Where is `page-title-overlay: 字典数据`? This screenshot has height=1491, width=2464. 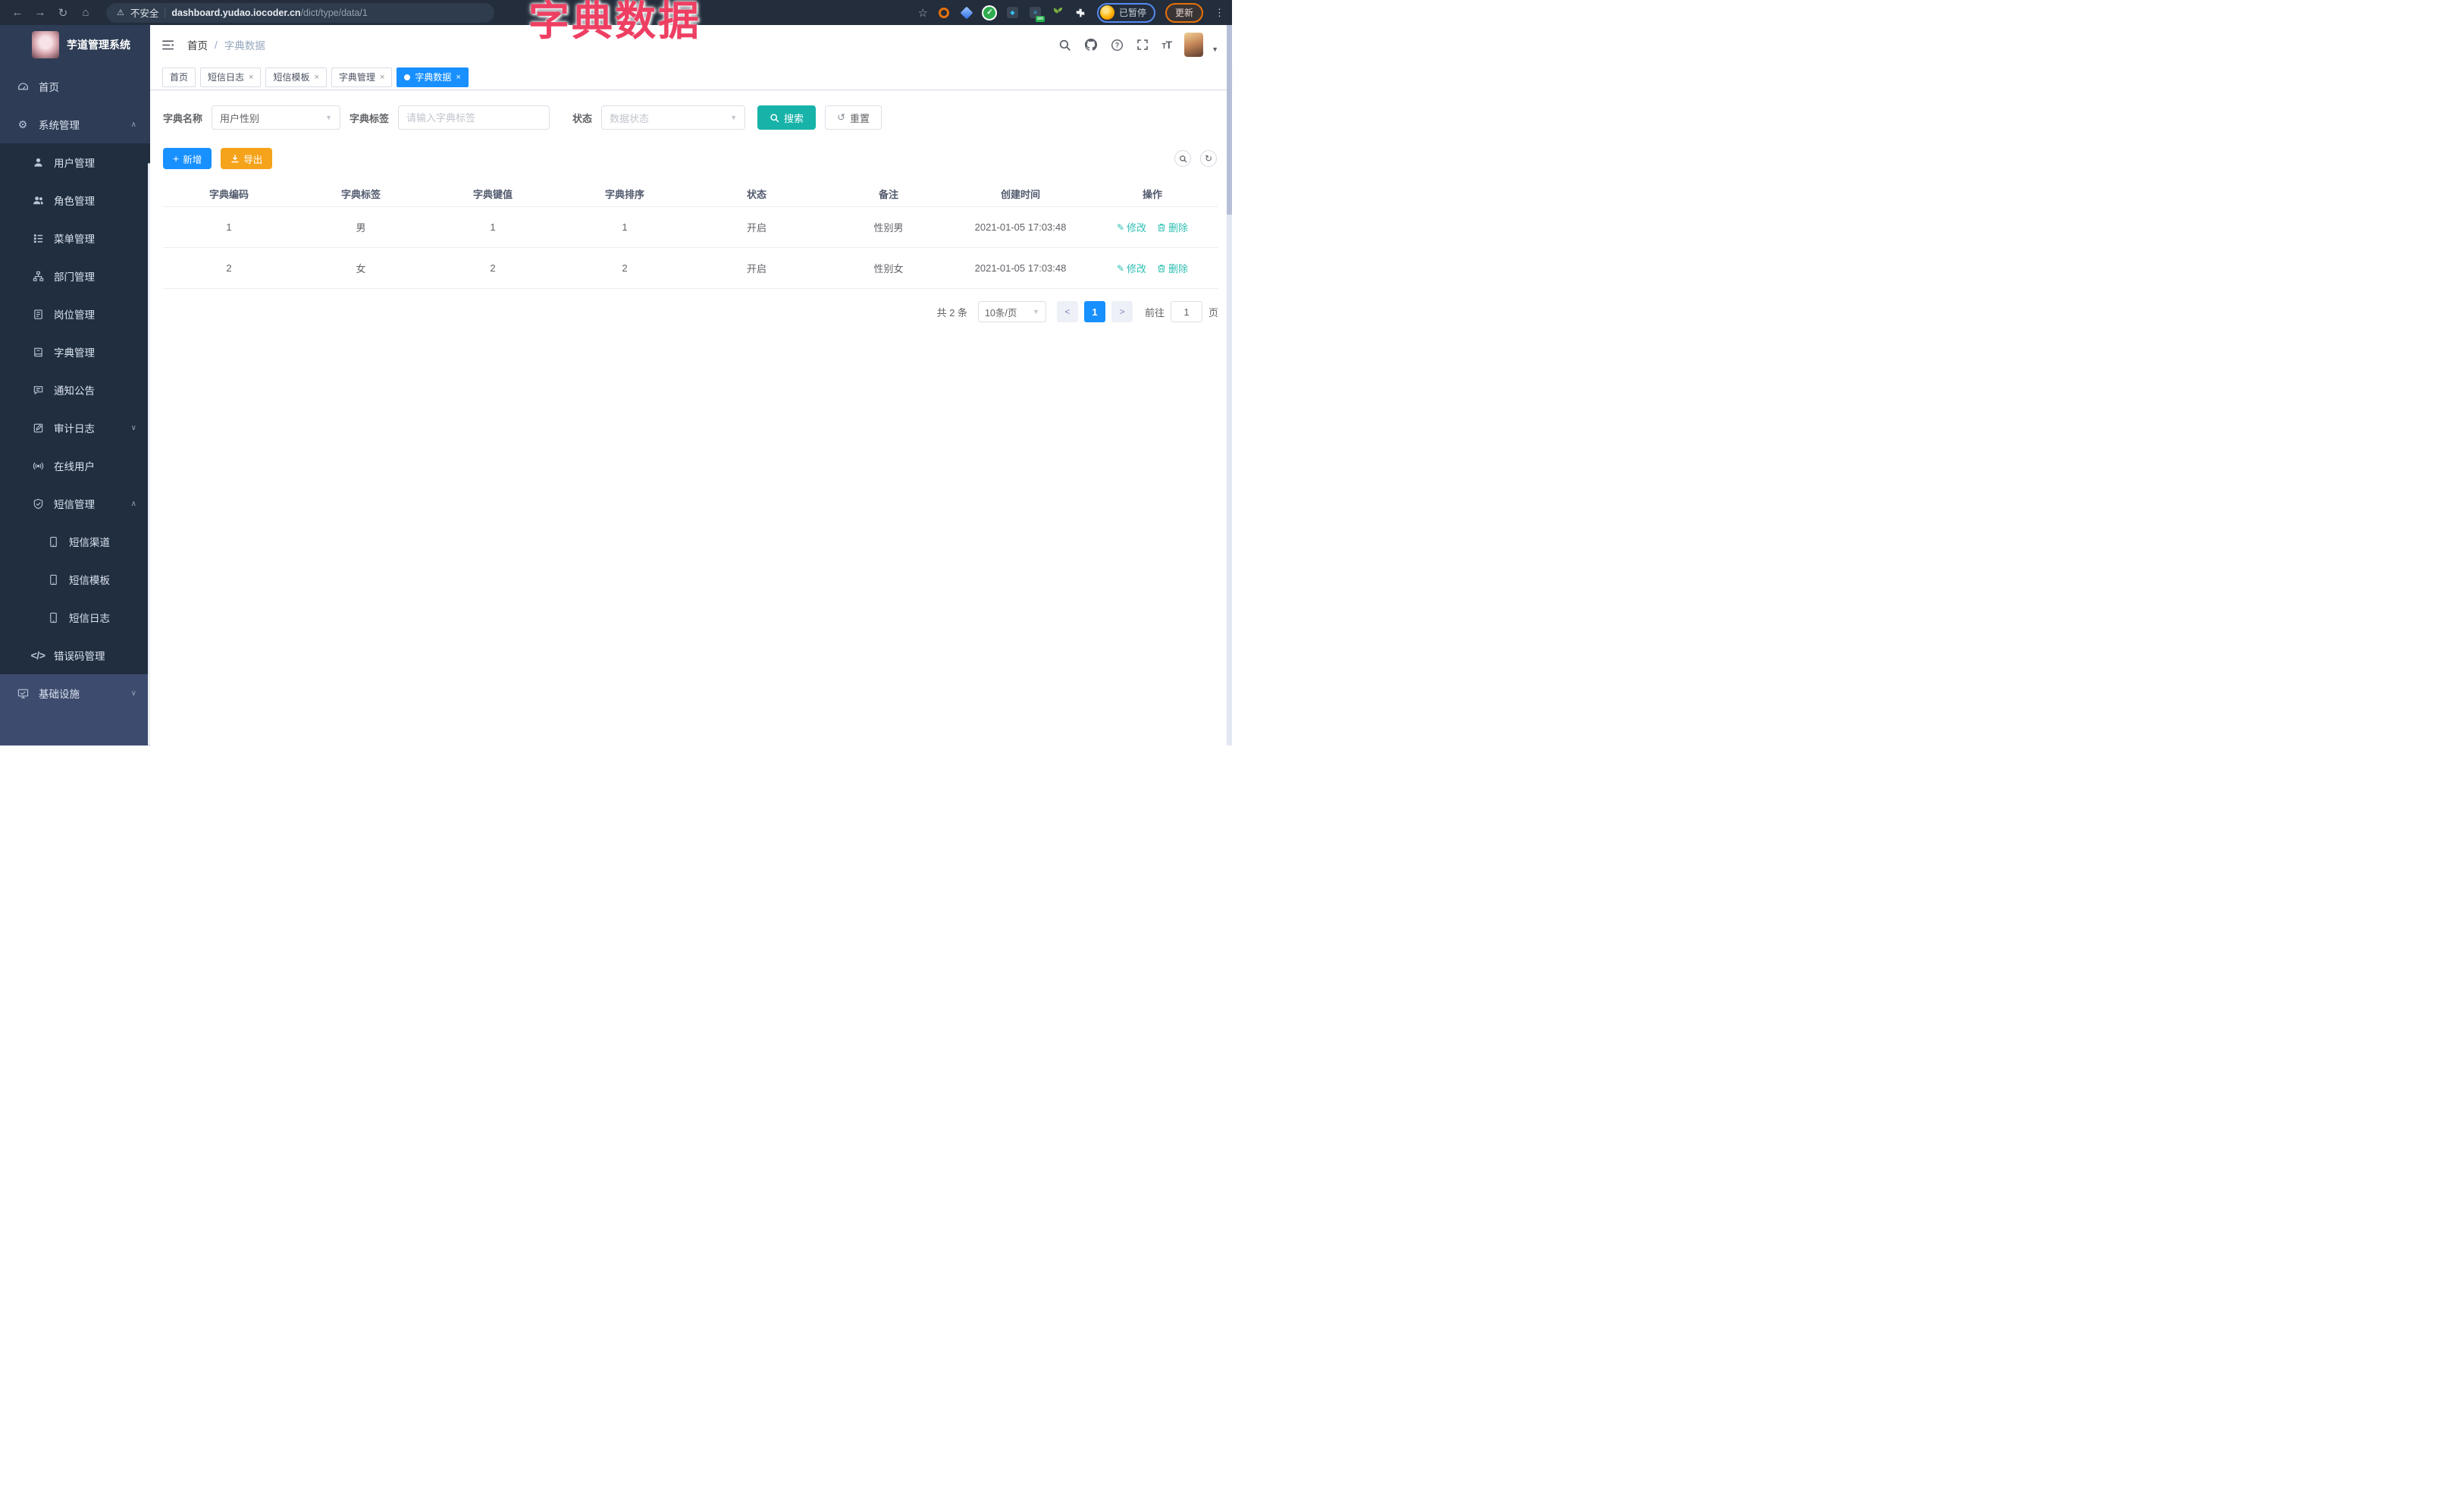
page-title-overlay: 字典数据 is located at coordinates (615, 22).